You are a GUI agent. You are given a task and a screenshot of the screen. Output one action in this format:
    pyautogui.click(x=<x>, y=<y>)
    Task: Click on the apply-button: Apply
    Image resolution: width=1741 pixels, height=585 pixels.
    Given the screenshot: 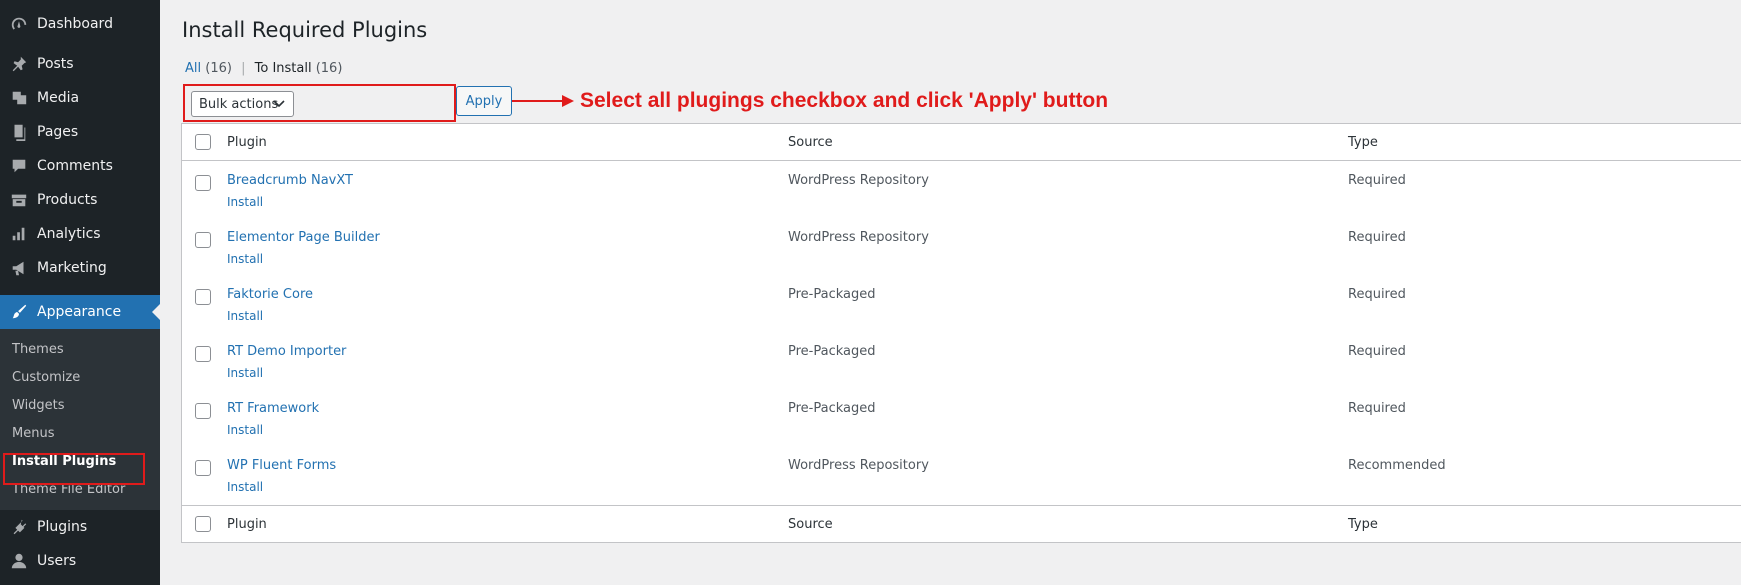 What is the action you would take?
    pyautogui.click(x=484, y=101)
    